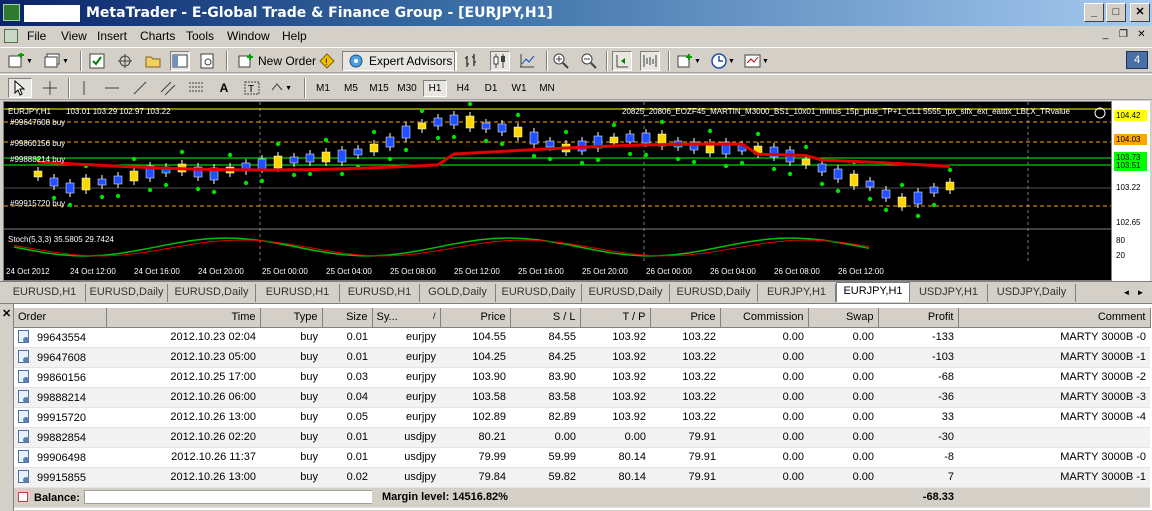  I want to click on minimize-button: _, so click(1094, 12).